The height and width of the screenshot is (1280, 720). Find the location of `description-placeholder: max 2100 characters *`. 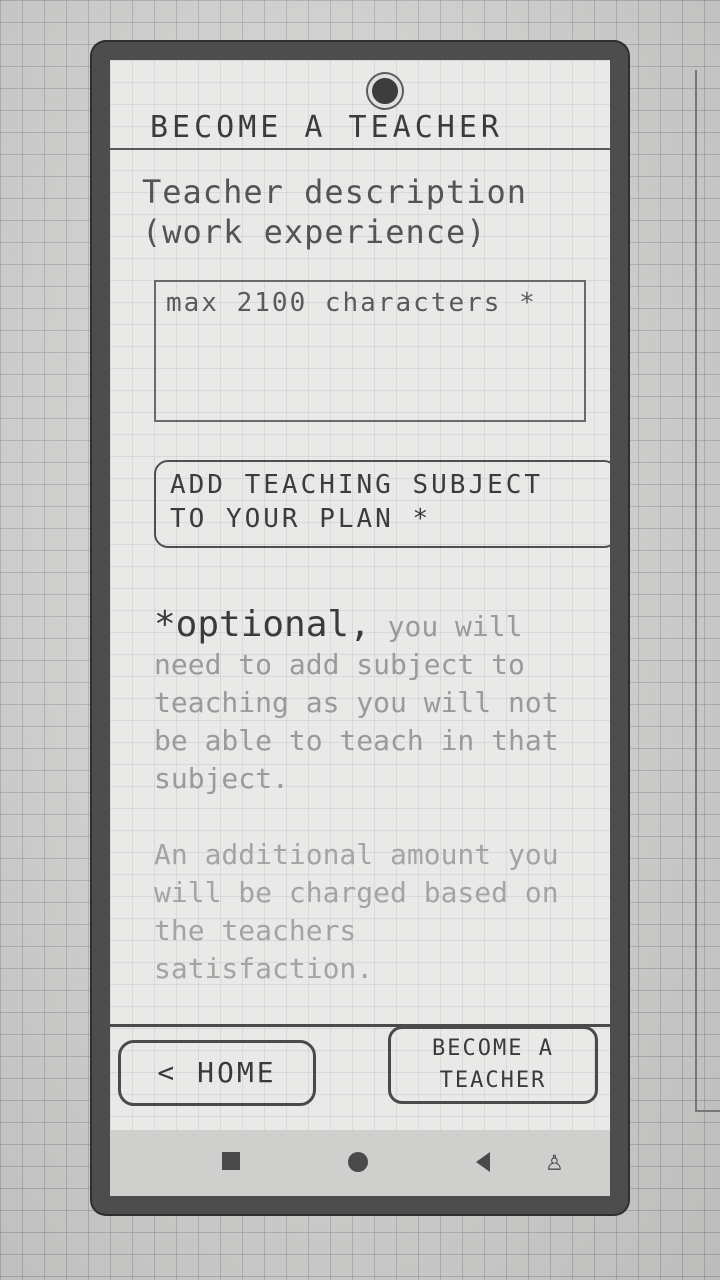

description-placeholder: max 2100 characters * is located at coordinates (351, 303).